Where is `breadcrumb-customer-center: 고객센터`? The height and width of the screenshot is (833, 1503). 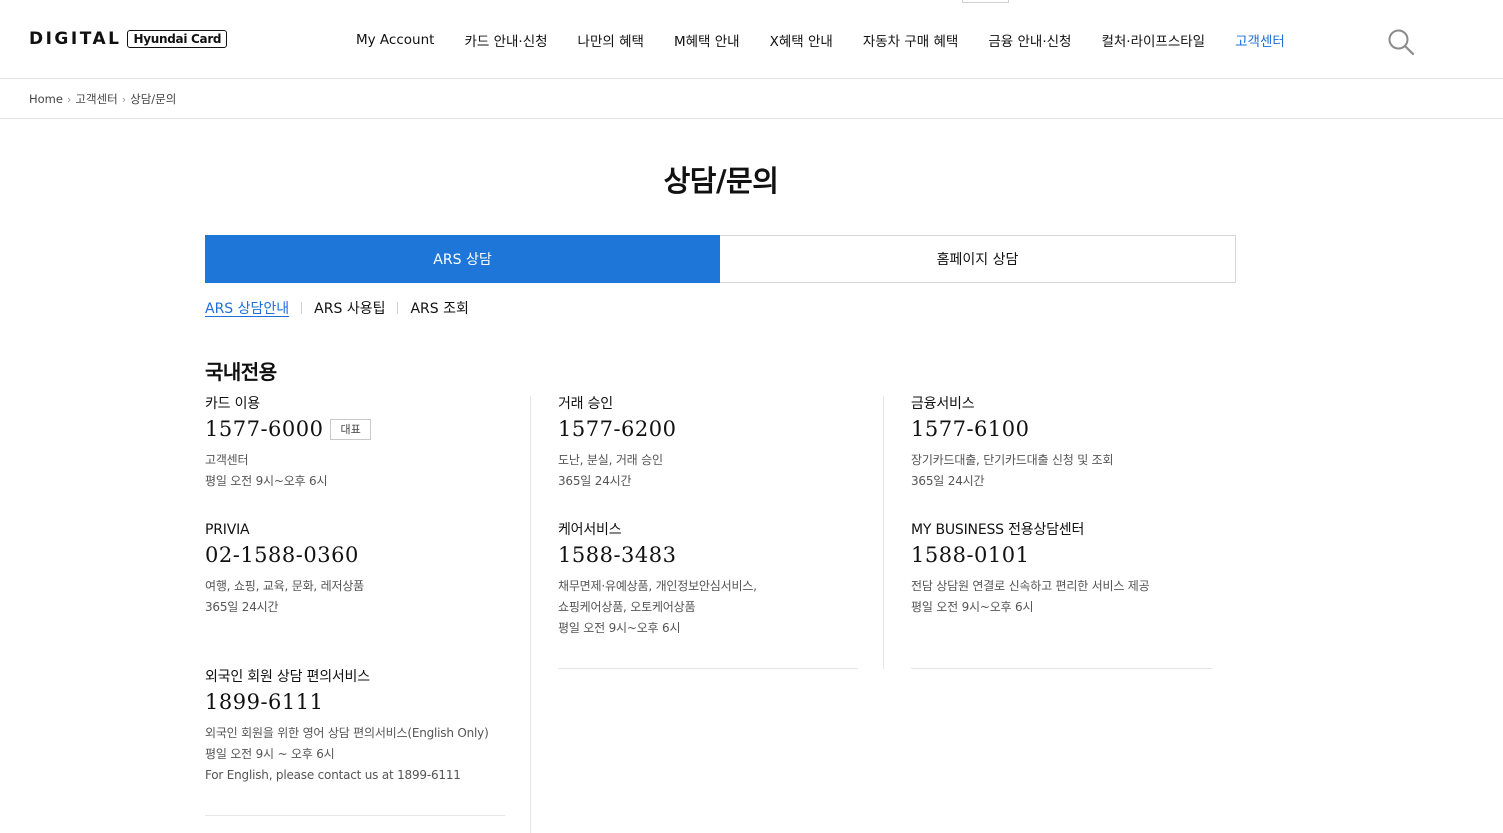
breadcrumb-customer-center: 고객센터 is located at coordinates (96, 99).